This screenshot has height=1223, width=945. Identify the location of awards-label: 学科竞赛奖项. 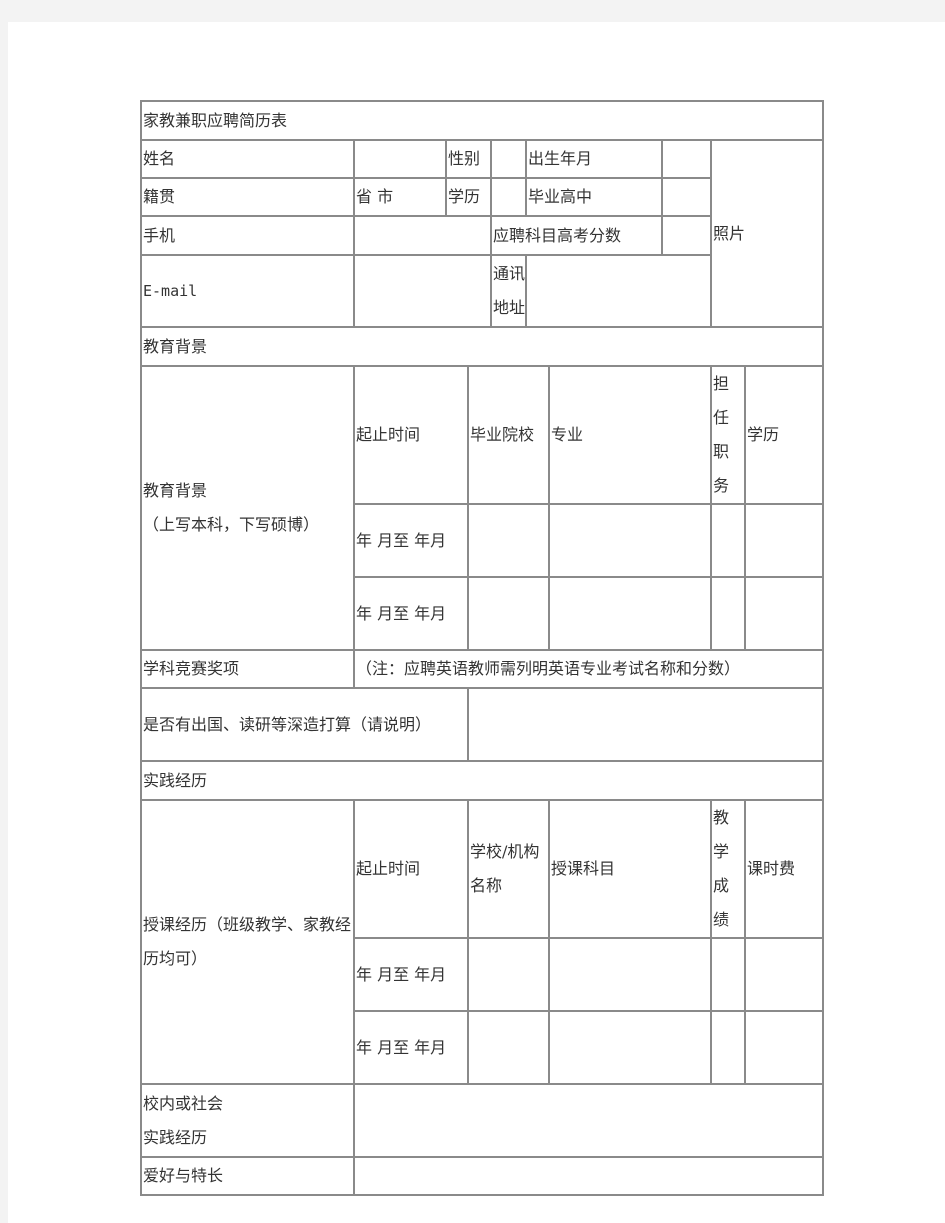
(247, 669).